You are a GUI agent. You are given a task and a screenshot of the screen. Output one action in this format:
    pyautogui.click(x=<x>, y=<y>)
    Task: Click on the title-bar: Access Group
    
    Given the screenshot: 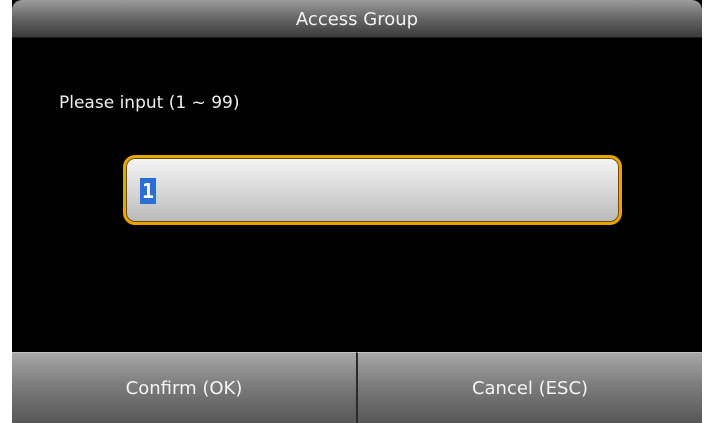 What is the action you would take?
    pyautogui.click(x=357, y=19)
    